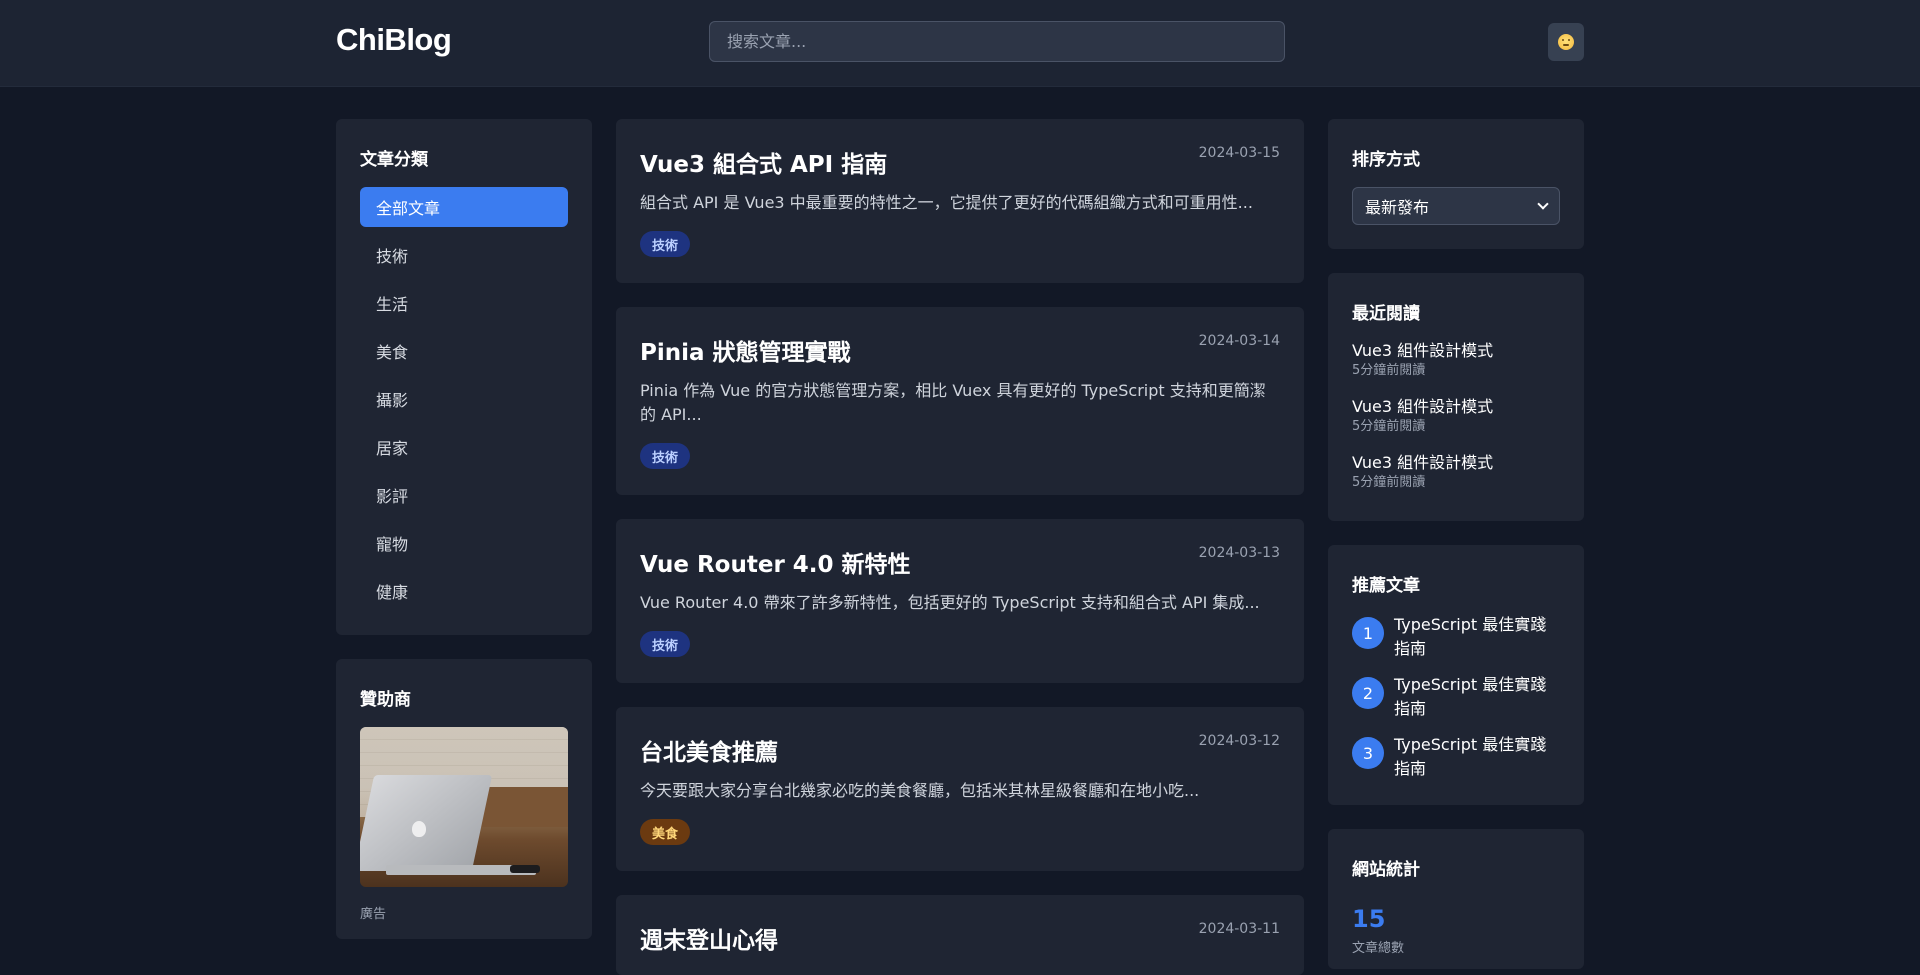  I want to click on emoji-face-icon, so click(1566, 42).